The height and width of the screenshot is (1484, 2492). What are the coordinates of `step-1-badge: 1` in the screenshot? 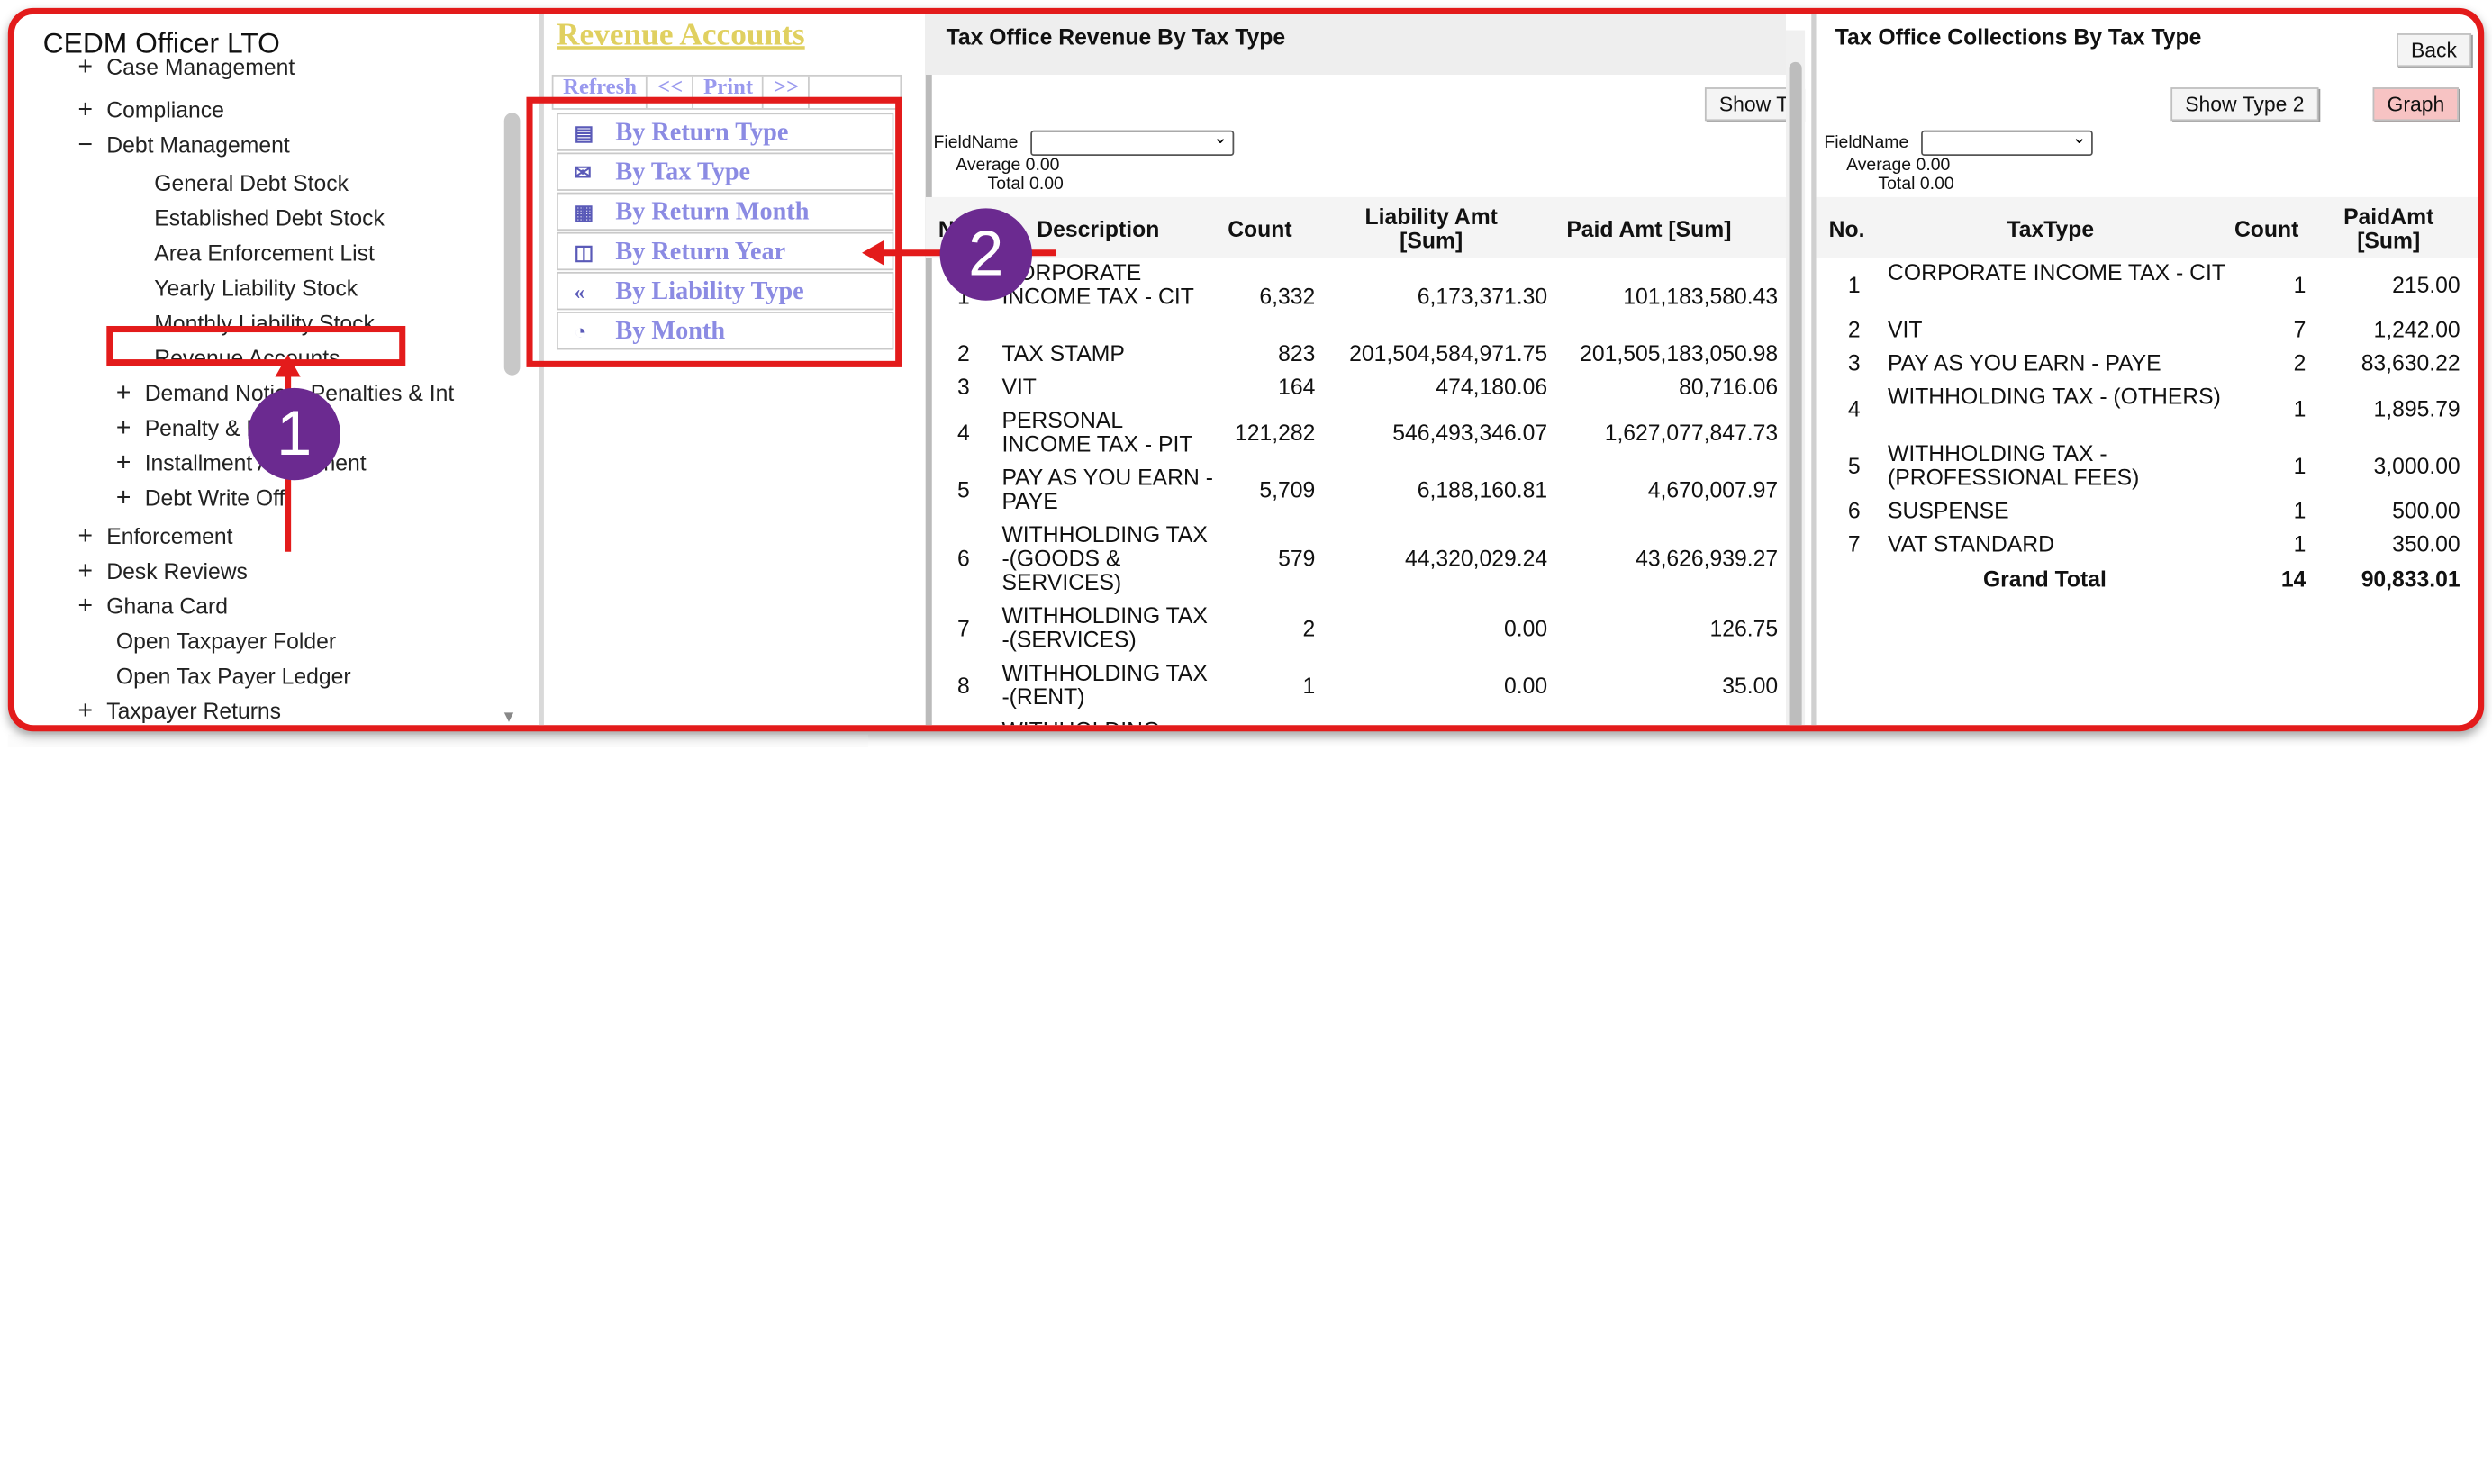 It's located at (294, 434).